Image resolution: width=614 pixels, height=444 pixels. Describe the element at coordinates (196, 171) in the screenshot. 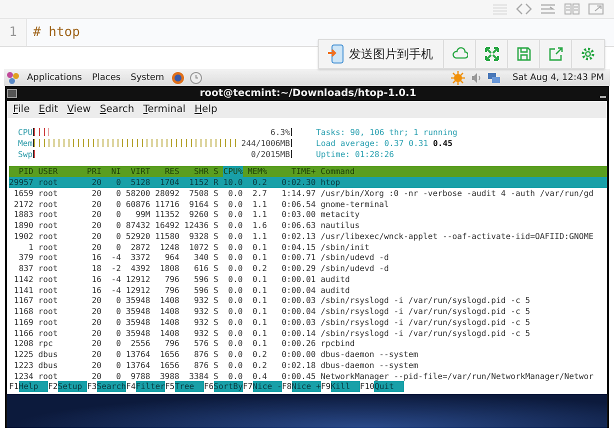

I see `column-header: SHR` at that location.